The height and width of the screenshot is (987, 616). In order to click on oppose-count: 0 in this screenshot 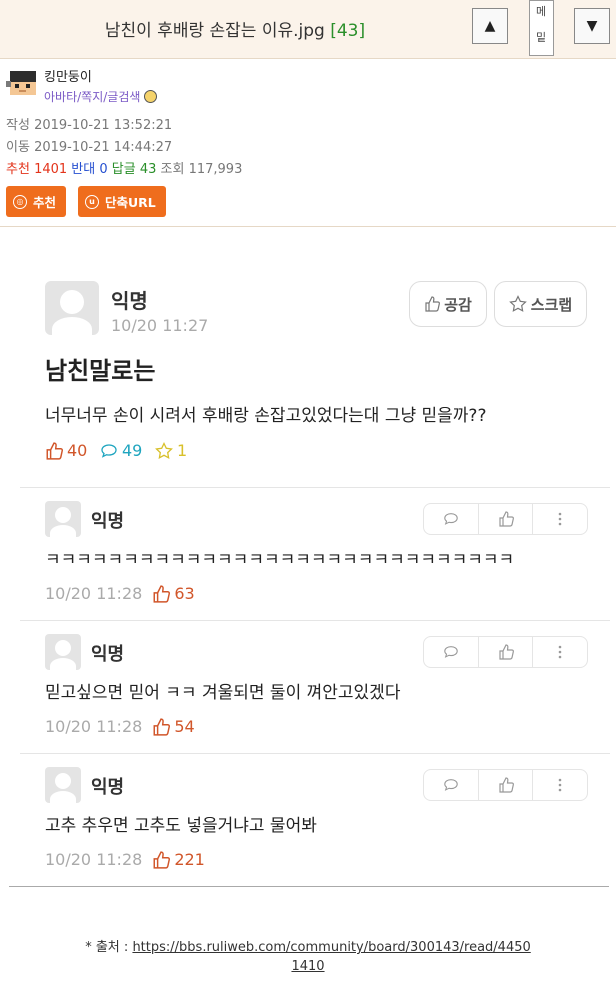, I will do `click(103, 169)`.